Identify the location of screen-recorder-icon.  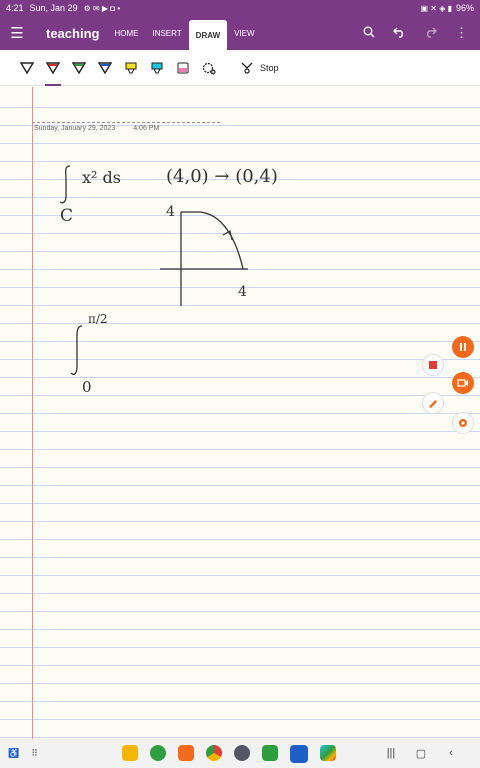
(463, 383).